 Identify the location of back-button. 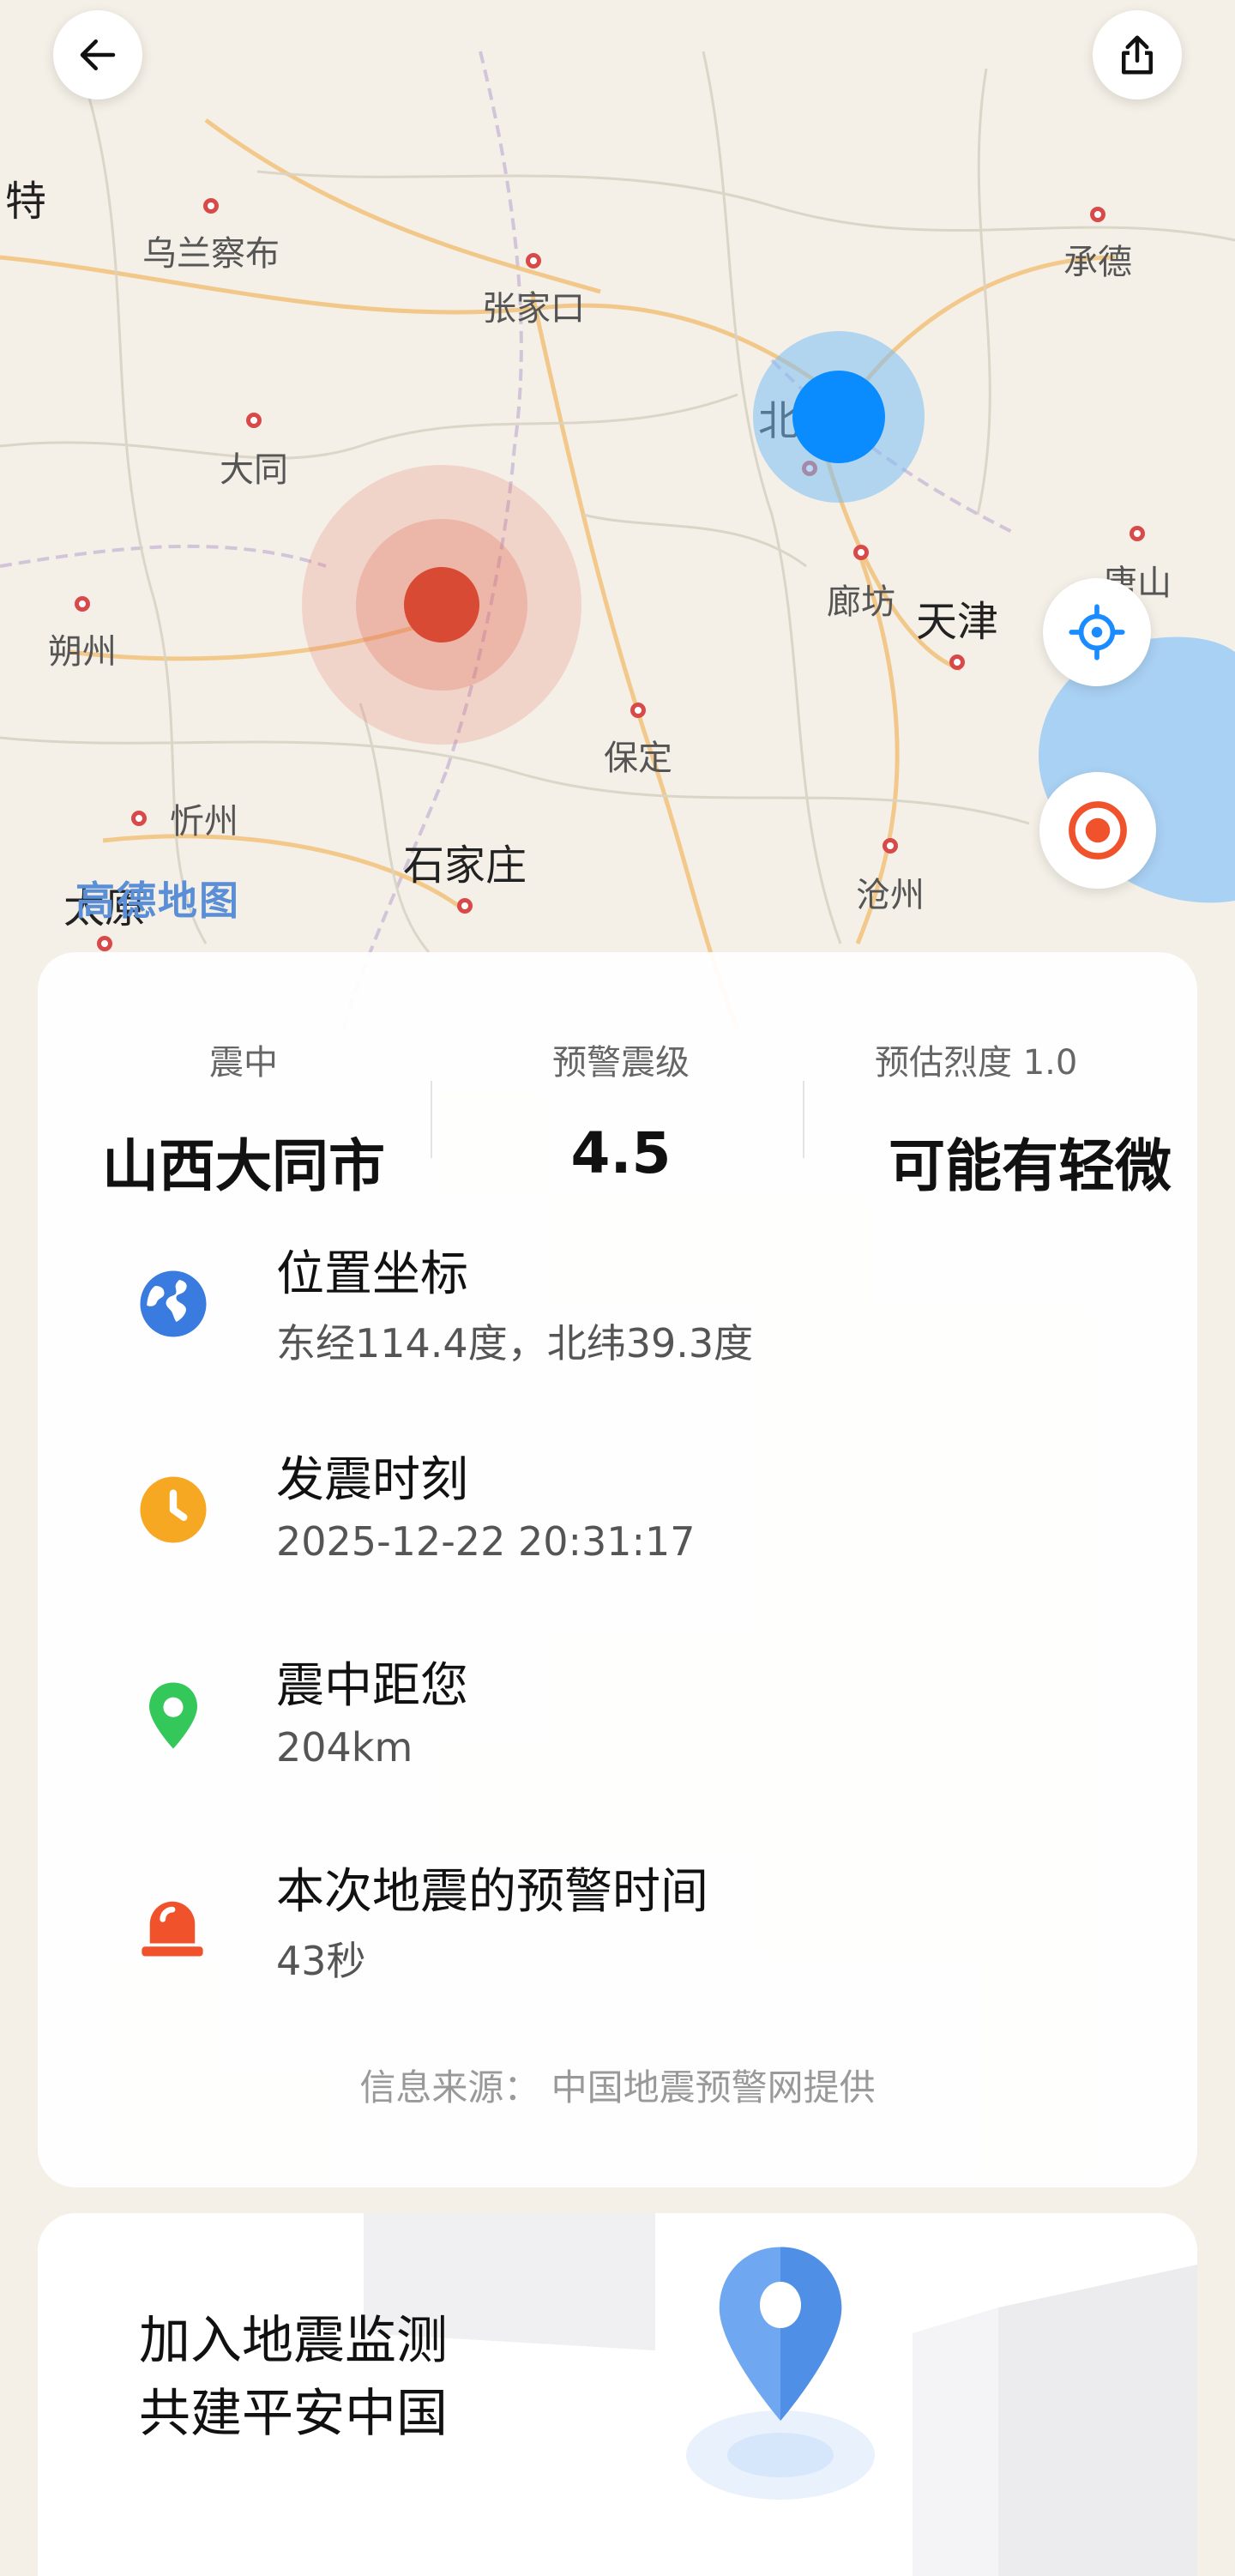
(97, 55).